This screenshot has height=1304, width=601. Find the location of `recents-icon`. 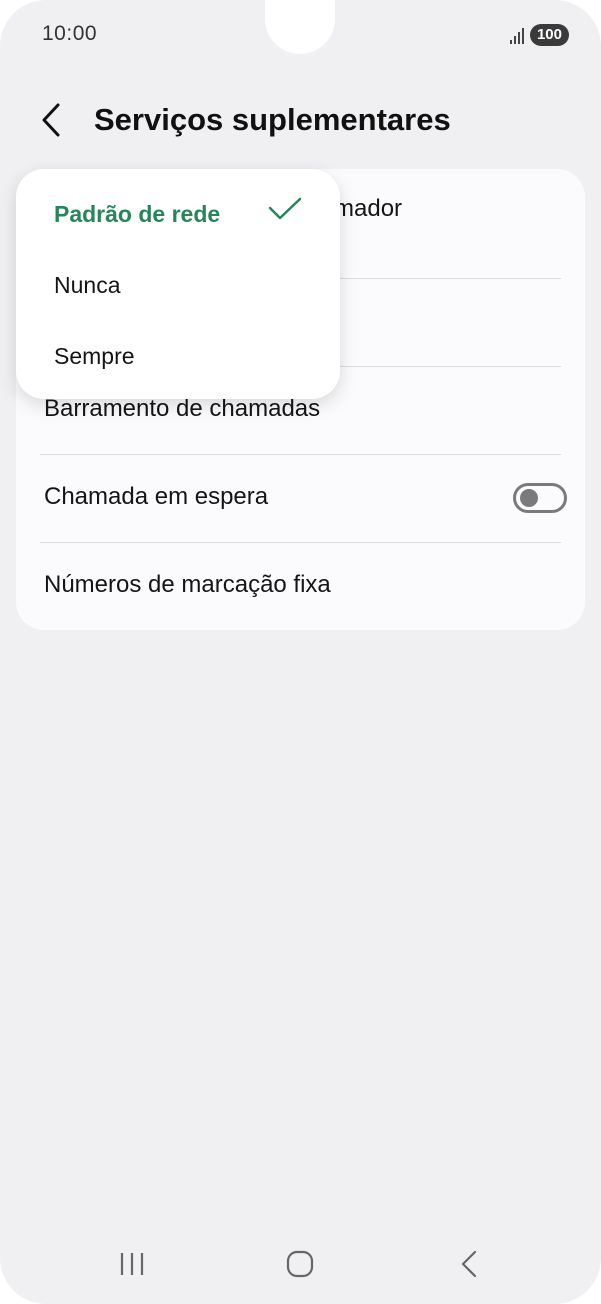

recents-icon is located at coordinates (132, 1264).